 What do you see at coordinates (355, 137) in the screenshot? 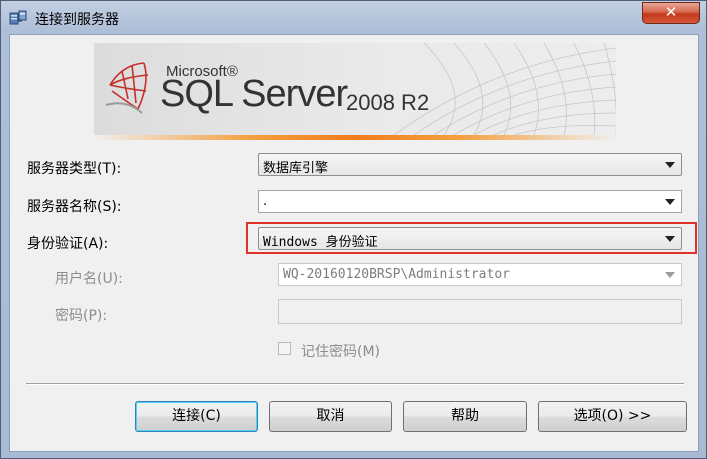
I see `banner-accent-bar` at bounding box center [355, 137].